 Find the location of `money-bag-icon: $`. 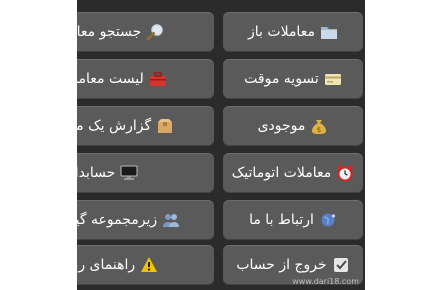

money-bag-icon: $ is located at coordinates (319, 127).